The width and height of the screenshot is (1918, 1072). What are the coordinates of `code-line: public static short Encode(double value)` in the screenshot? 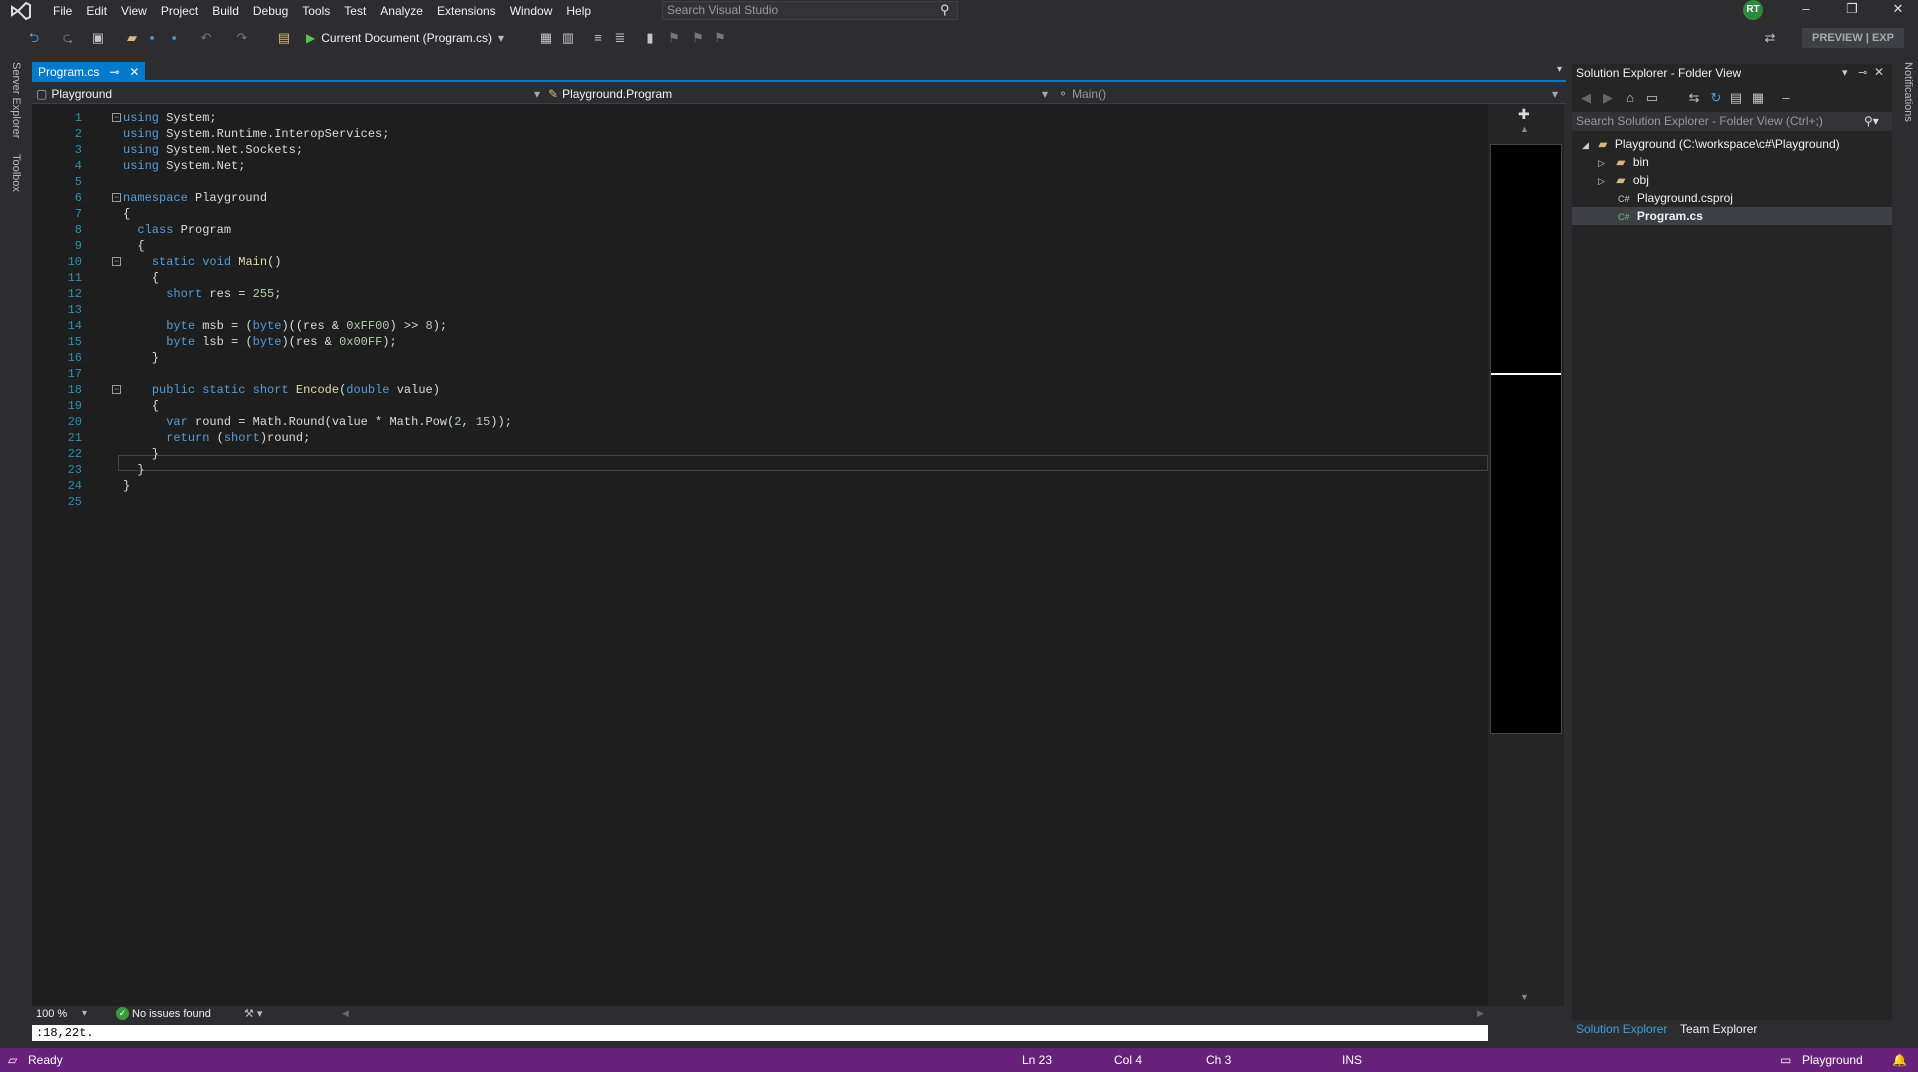 It's located at (281, 390).